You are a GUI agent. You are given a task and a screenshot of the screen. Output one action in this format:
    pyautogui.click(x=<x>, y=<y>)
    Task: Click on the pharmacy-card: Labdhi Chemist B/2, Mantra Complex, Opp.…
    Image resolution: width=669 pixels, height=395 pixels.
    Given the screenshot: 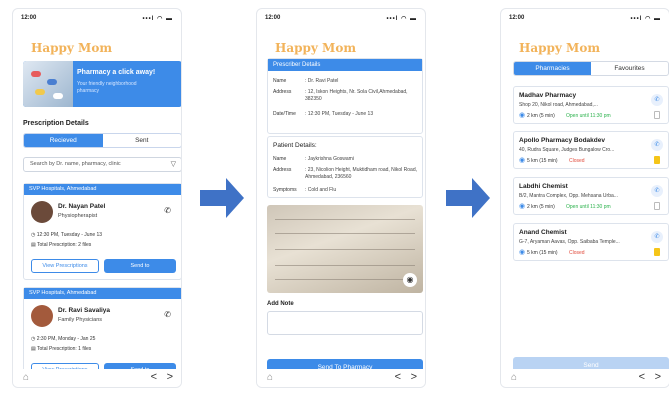 What is the action you would take?
    pyautogui.click(x=591, y=196)
    